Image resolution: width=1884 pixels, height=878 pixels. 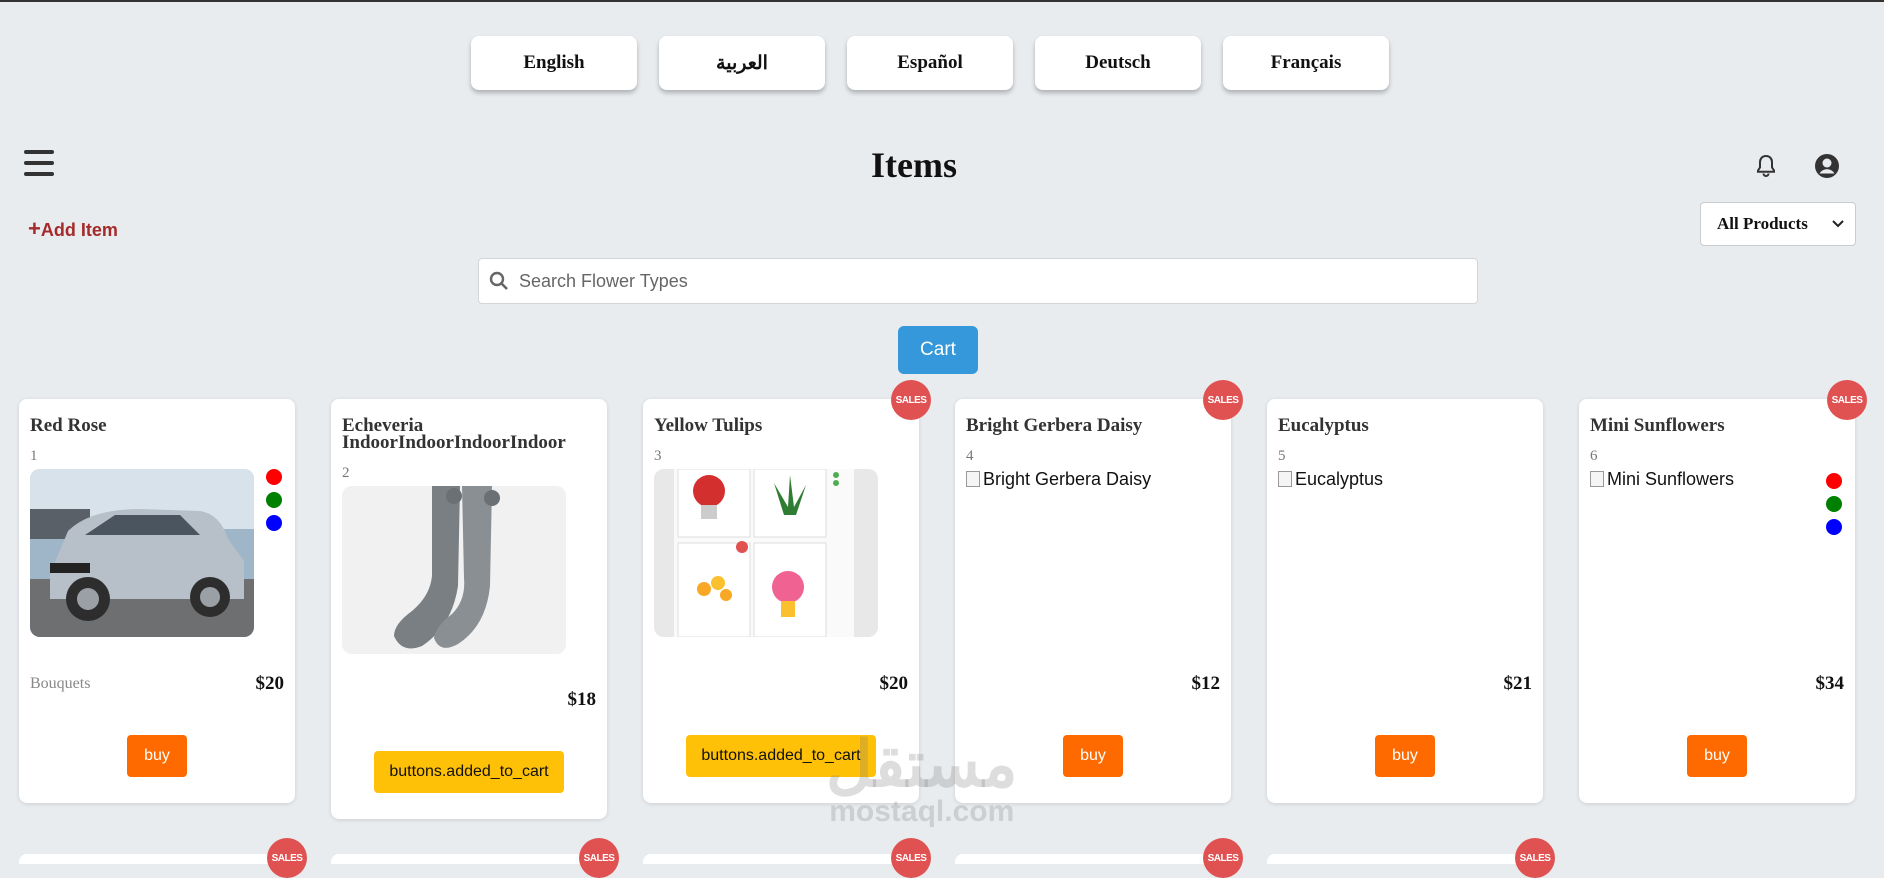 I want to click on product-id: 3, so click(x=658, y=456).